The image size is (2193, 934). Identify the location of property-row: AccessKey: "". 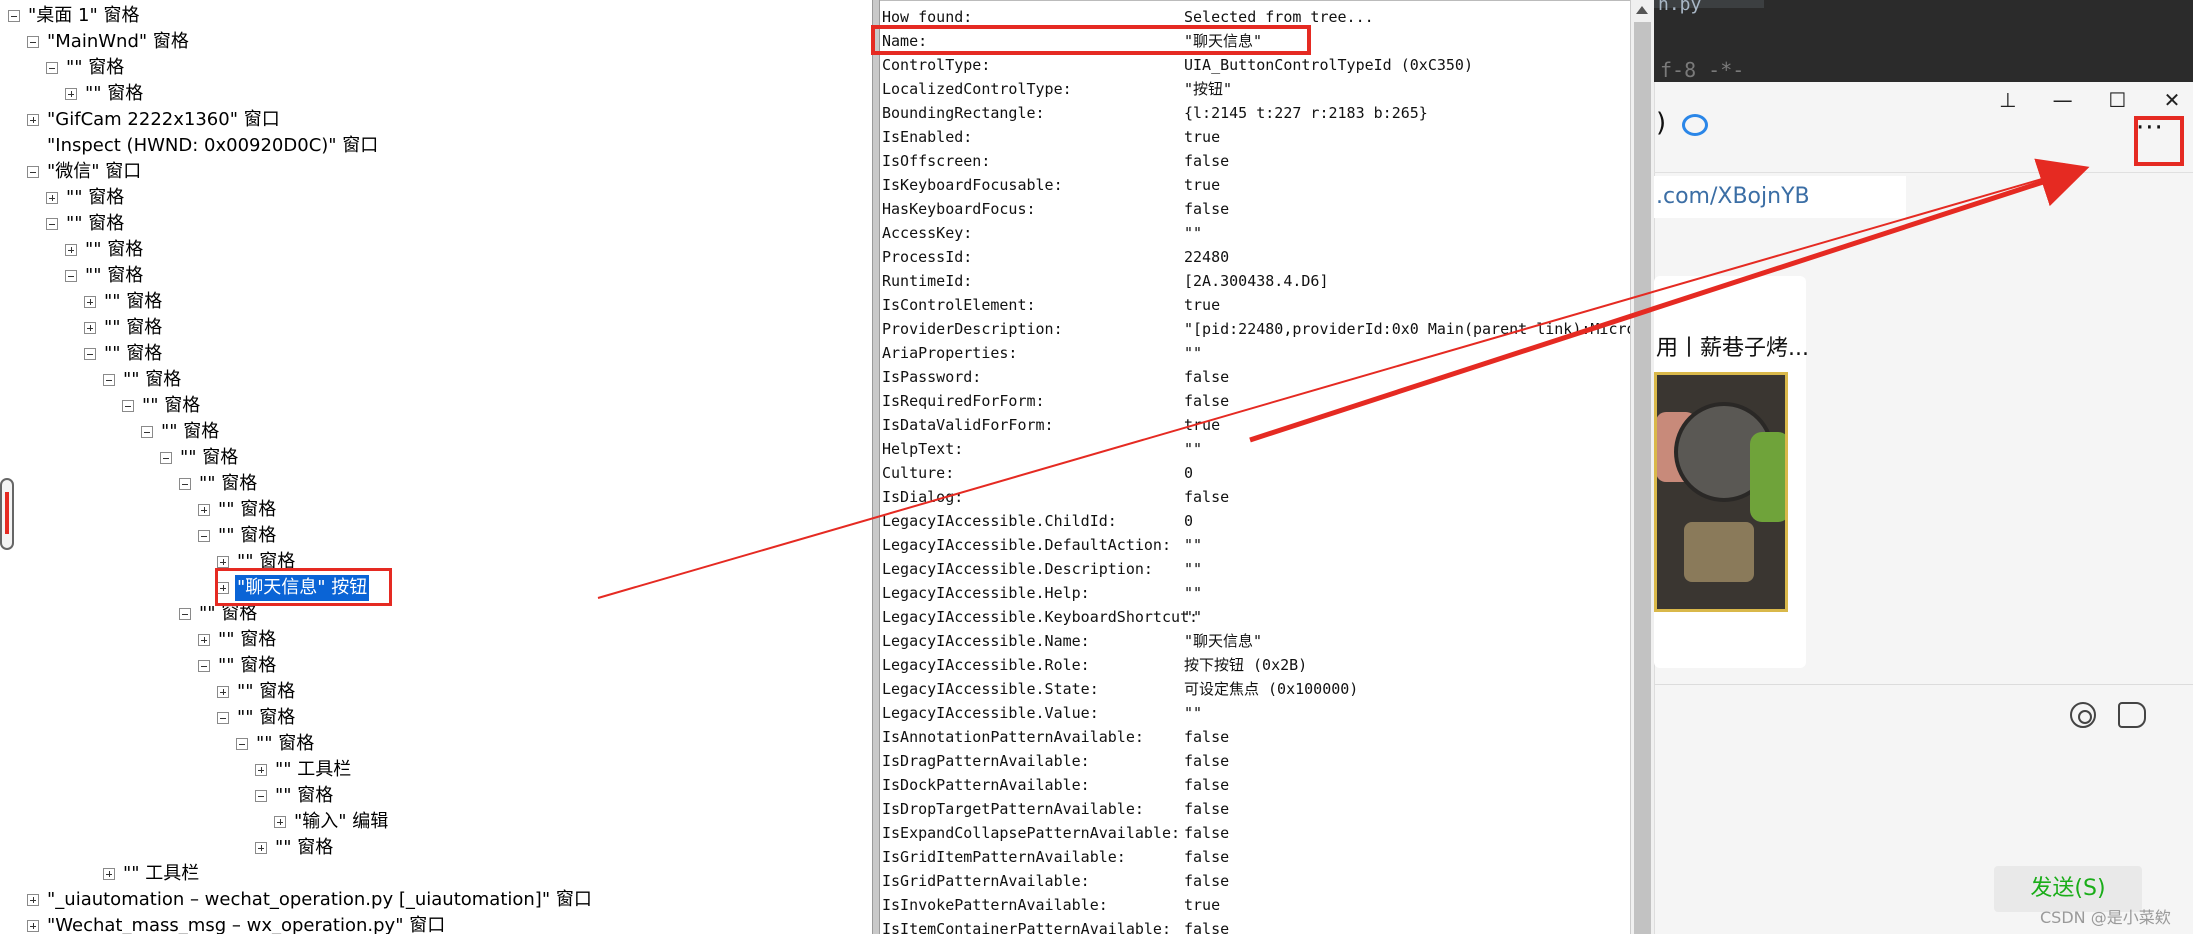
(1255, 233).